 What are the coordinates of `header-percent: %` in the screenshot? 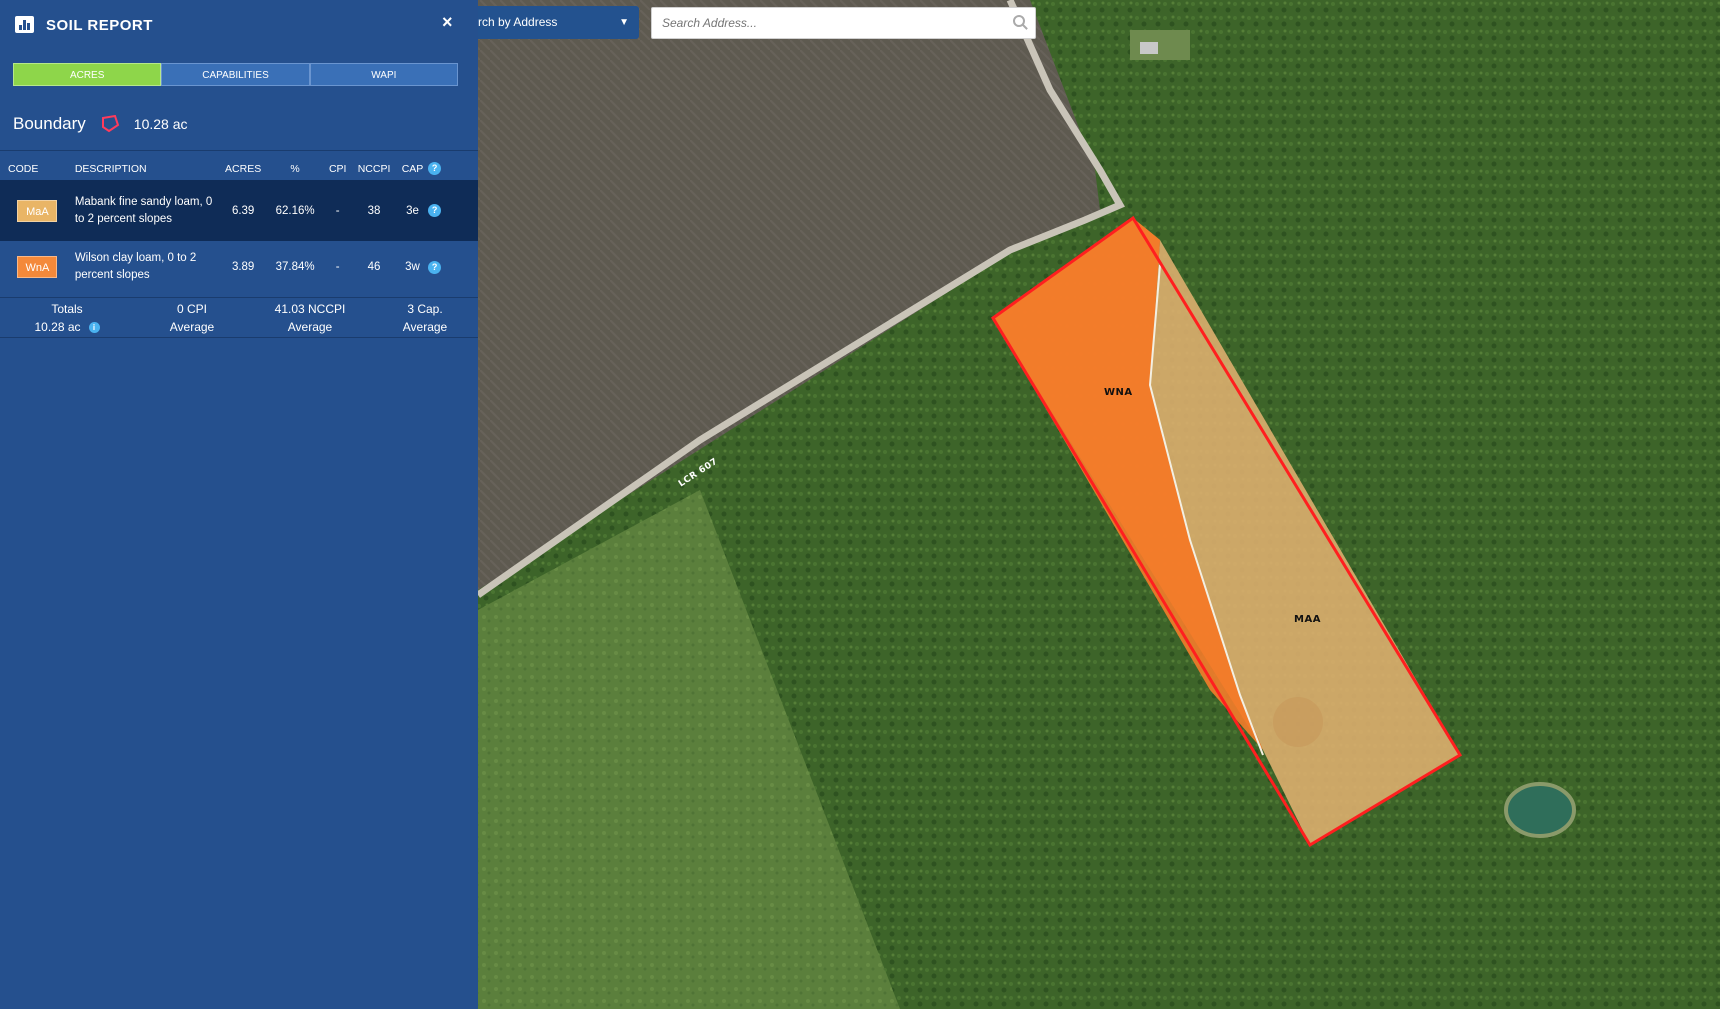 It's located at (295, 168).